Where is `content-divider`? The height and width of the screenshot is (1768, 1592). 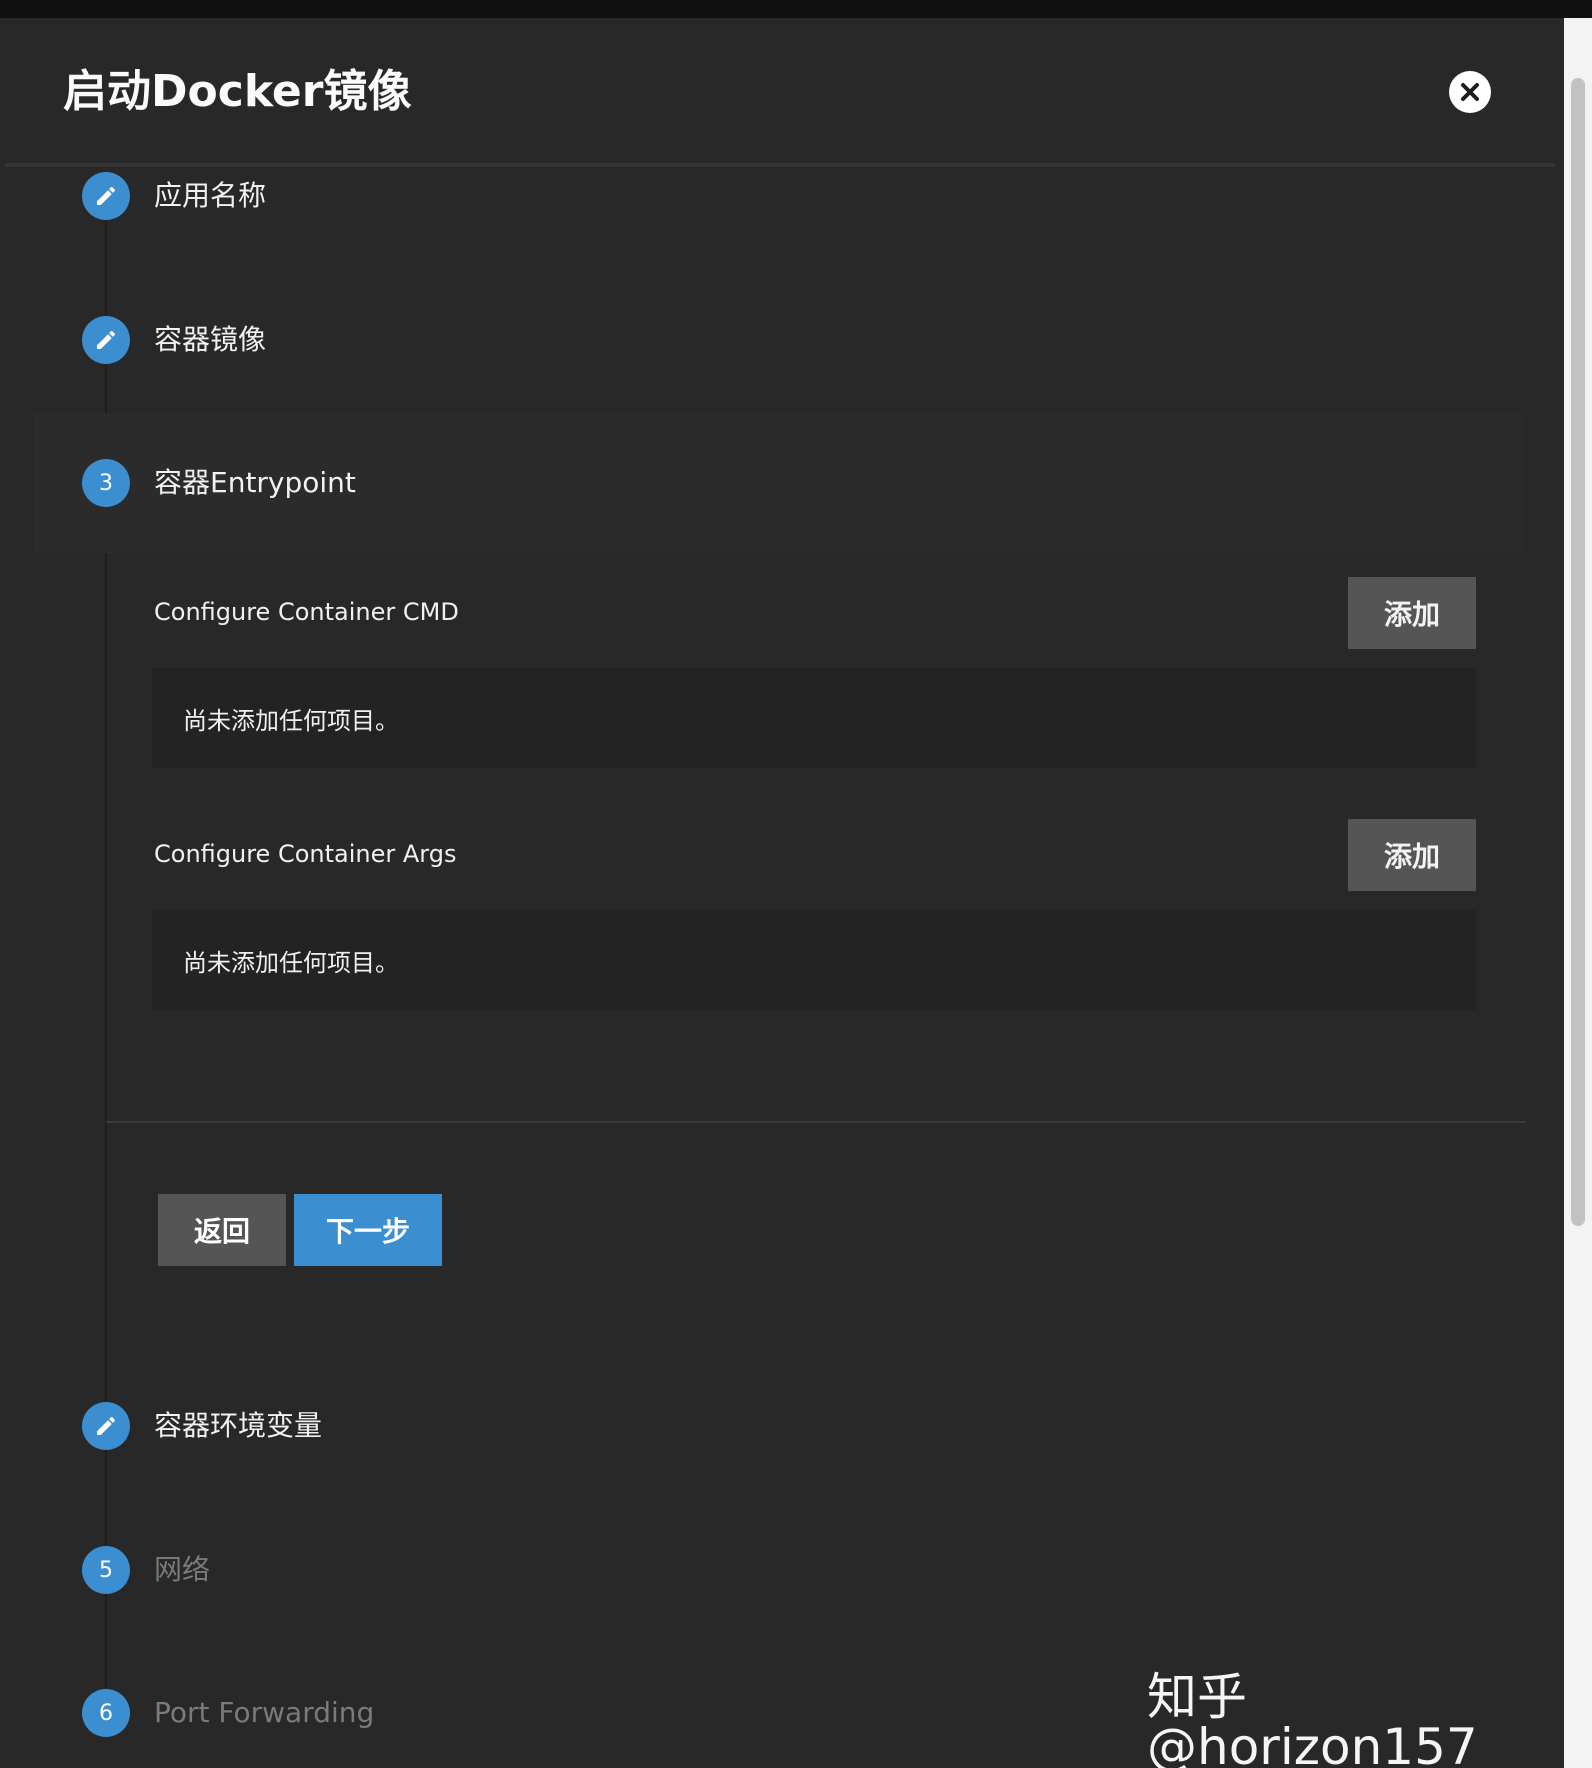
content-divider is located at coordinates (816, 1122).